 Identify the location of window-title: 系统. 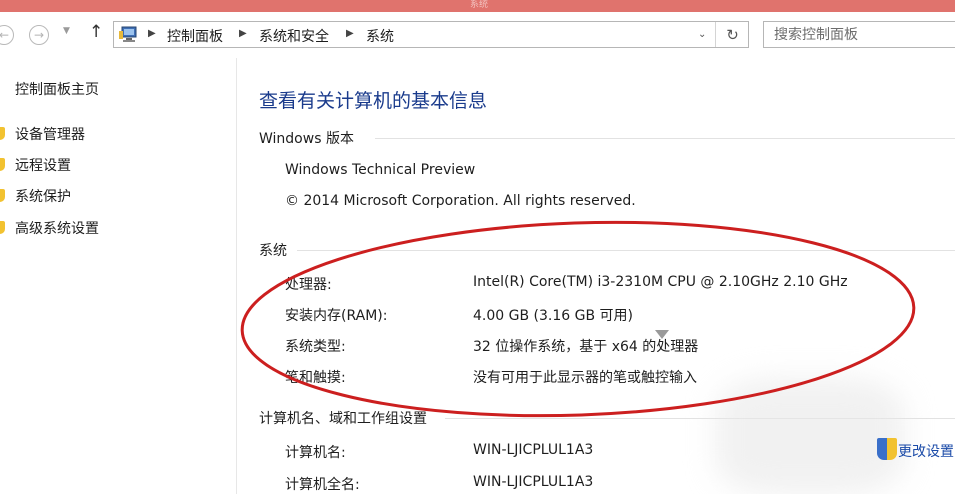
(479, 5).